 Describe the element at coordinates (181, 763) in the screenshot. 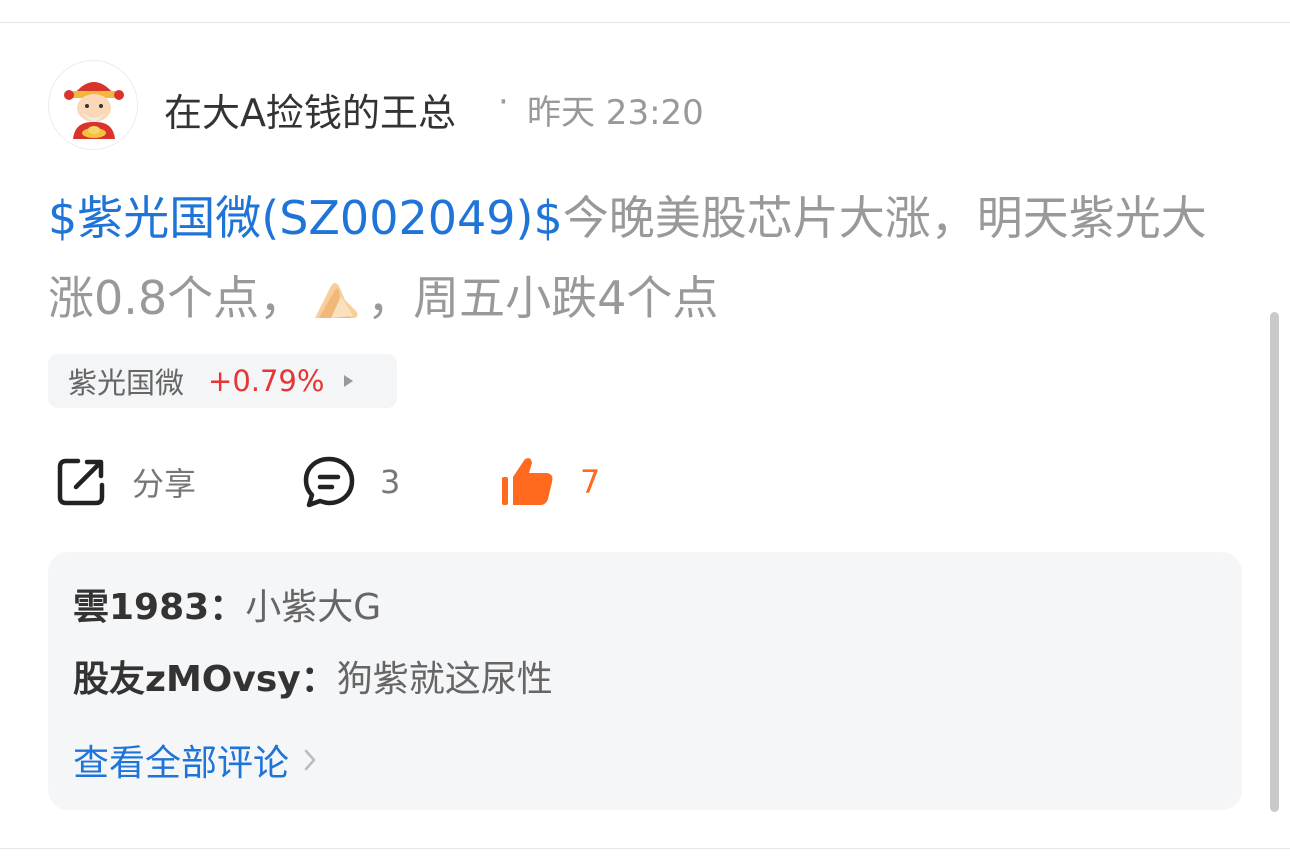

I see `view-all-comments-label: 查看全部评论` at that location.